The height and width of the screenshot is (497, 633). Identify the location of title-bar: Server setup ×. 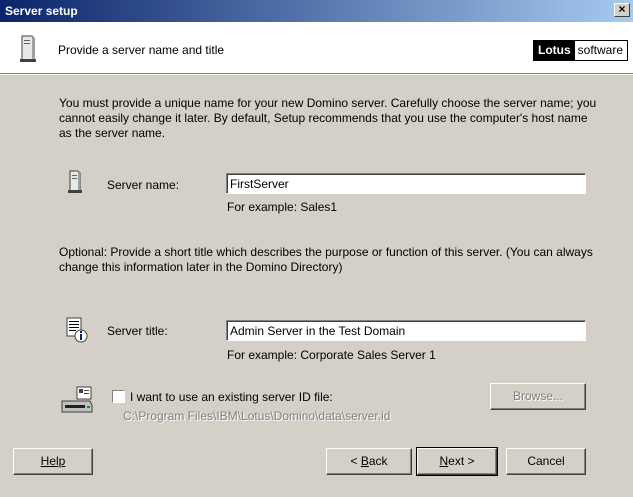
(316, 11).